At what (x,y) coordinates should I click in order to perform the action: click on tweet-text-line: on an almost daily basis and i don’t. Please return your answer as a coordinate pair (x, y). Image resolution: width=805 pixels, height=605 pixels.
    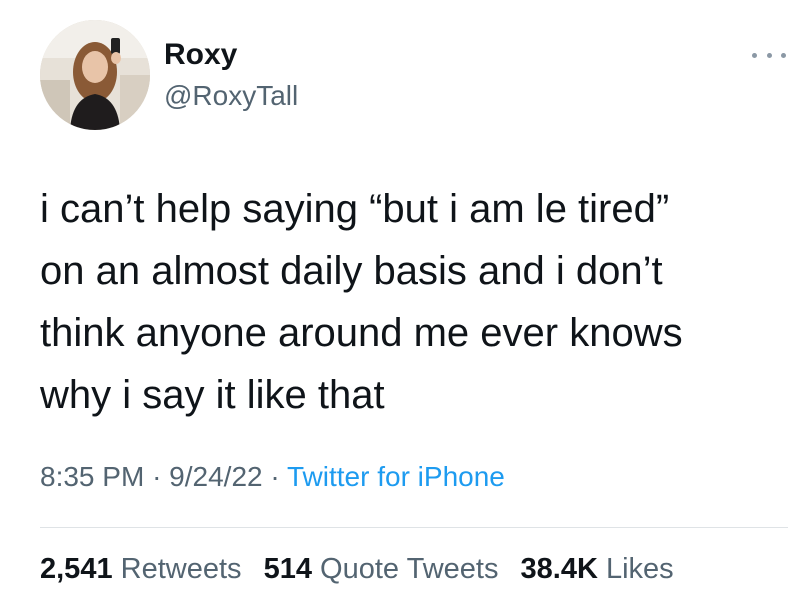
    Looking at the image, I should click on (351, 271).